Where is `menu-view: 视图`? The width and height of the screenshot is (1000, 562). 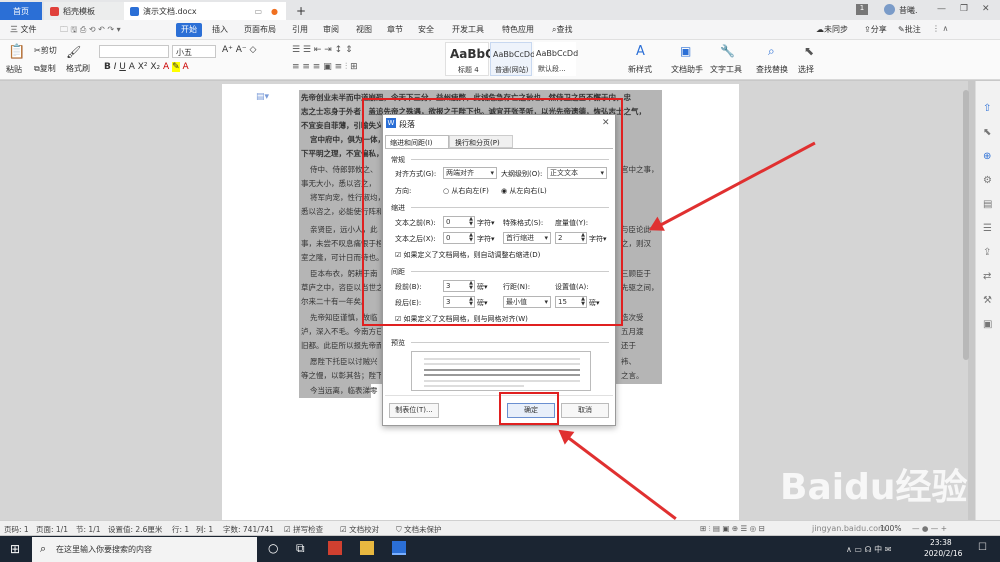 menu-view: 视图 is located at coordinates (364, 29).